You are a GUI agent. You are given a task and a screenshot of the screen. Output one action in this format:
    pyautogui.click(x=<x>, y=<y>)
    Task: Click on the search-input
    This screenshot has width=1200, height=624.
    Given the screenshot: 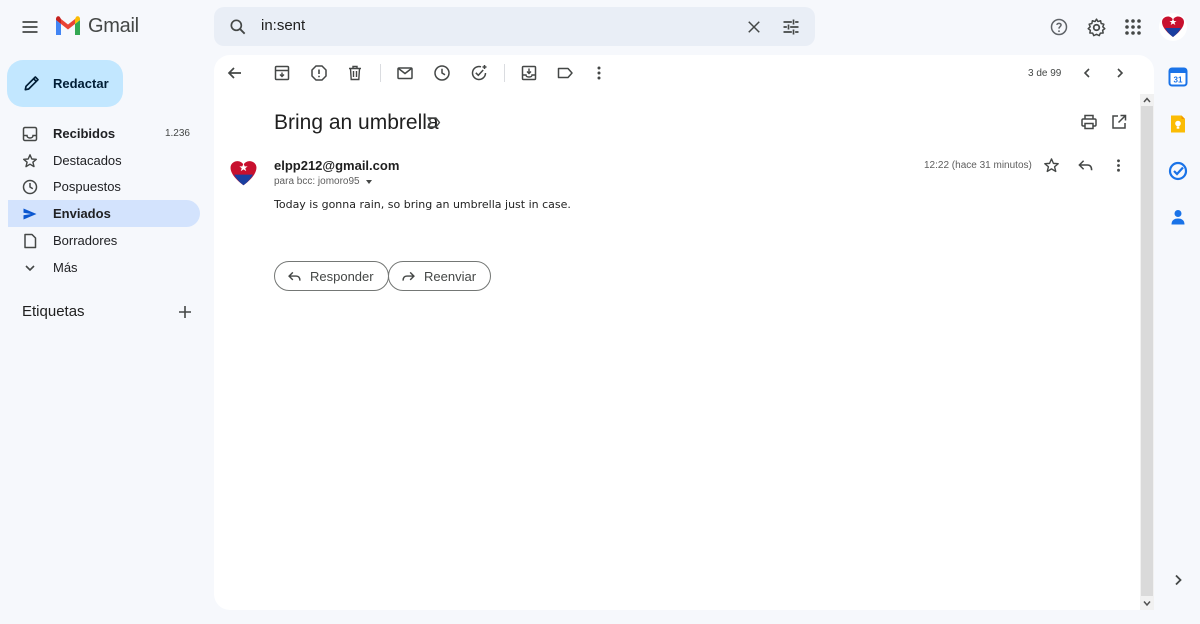 What is the action you would take?
    pyautogui.click(x=491, y=25)
    